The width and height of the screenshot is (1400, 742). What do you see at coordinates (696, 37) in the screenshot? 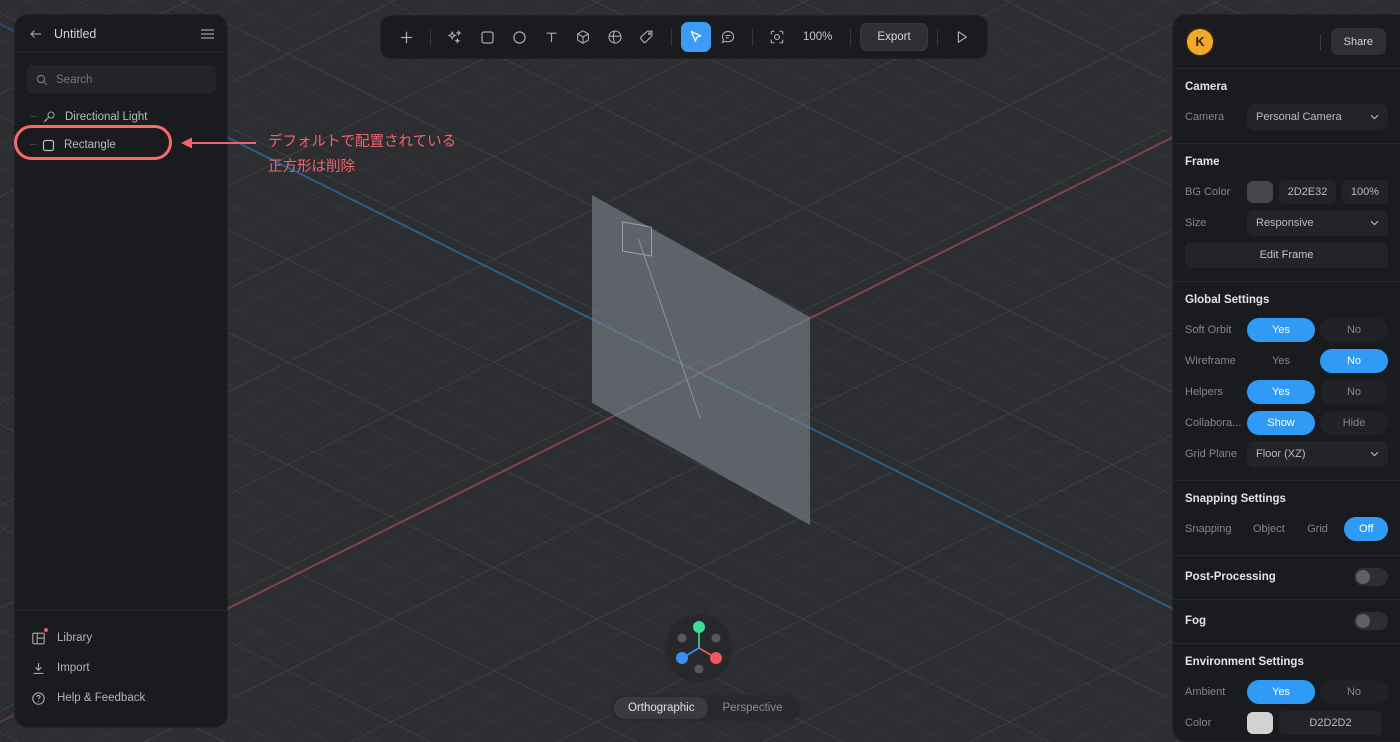
I see `cursor-icon` at bounding box center [696, 37].